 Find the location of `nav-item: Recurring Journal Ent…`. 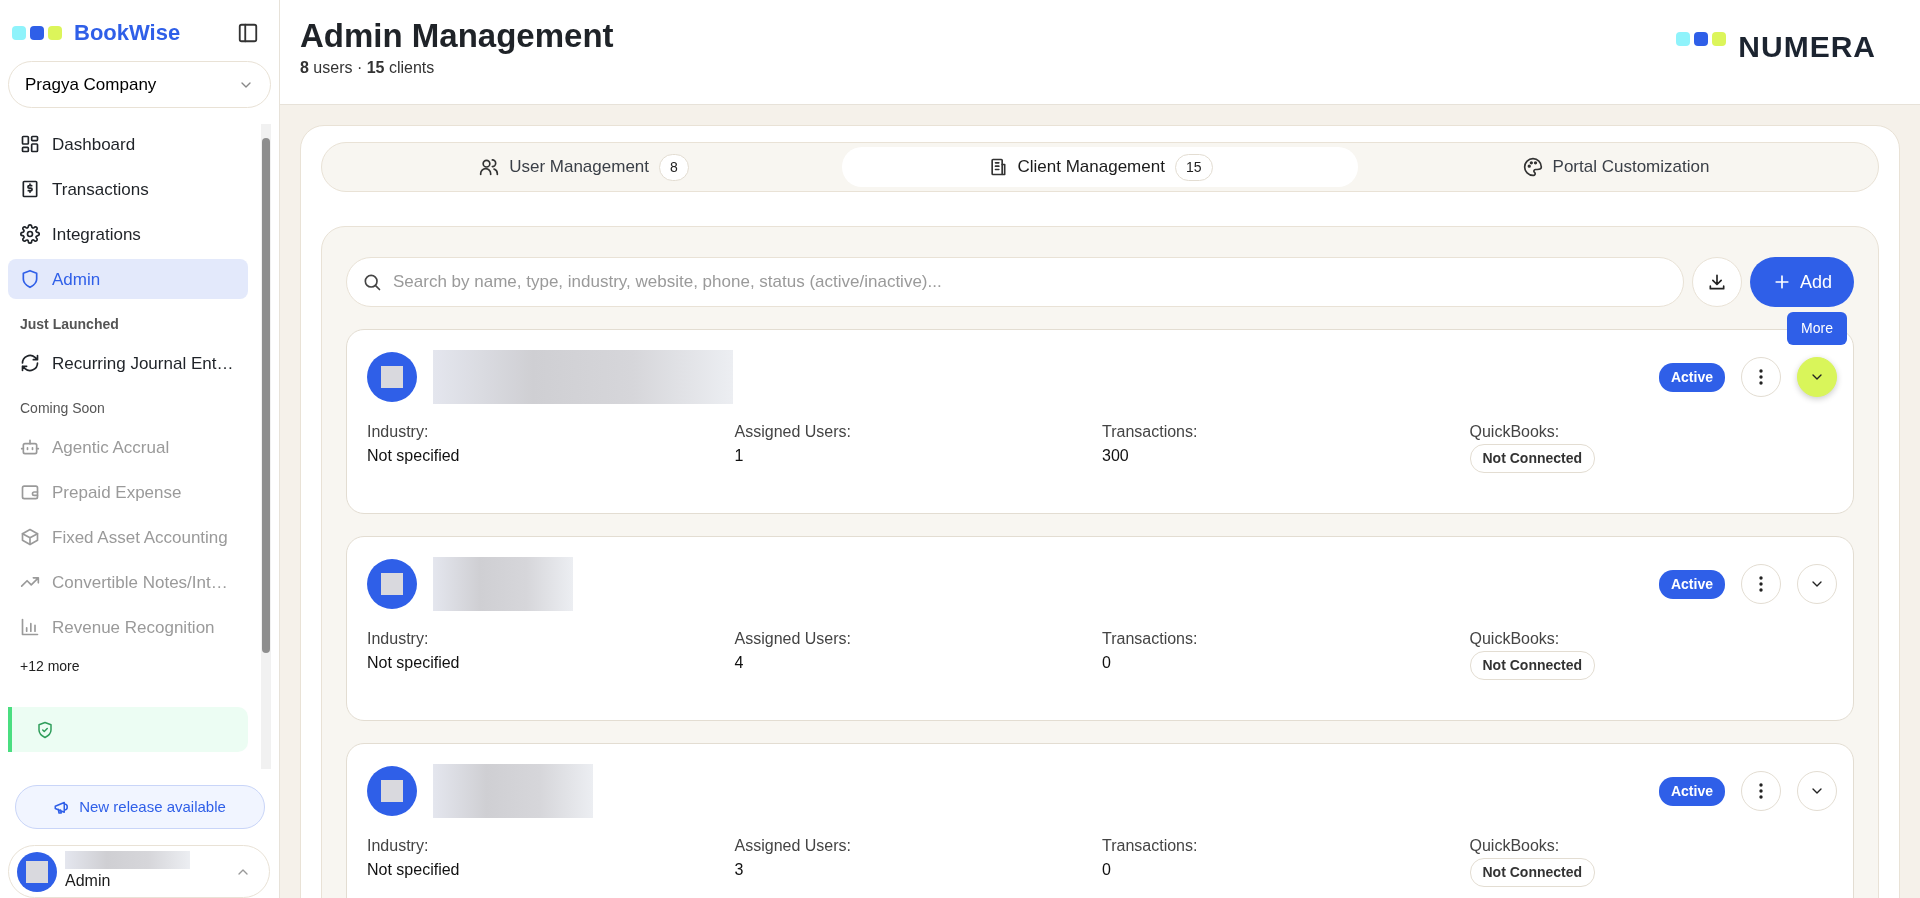

nav-item: Recurring Journal Ent… is located at coordinates (128, 363).